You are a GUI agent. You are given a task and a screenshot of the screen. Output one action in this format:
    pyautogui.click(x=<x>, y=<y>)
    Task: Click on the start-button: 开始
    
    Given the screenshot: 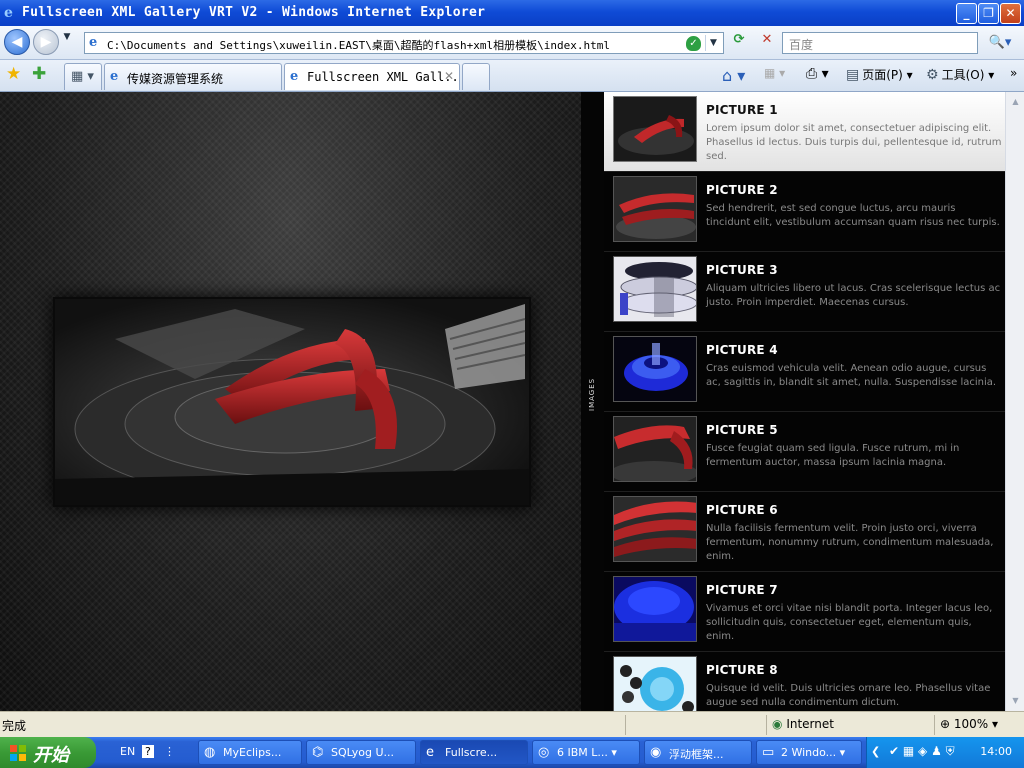 What is the action you would take?
    pyautogui.click(x=48, y=752)
    